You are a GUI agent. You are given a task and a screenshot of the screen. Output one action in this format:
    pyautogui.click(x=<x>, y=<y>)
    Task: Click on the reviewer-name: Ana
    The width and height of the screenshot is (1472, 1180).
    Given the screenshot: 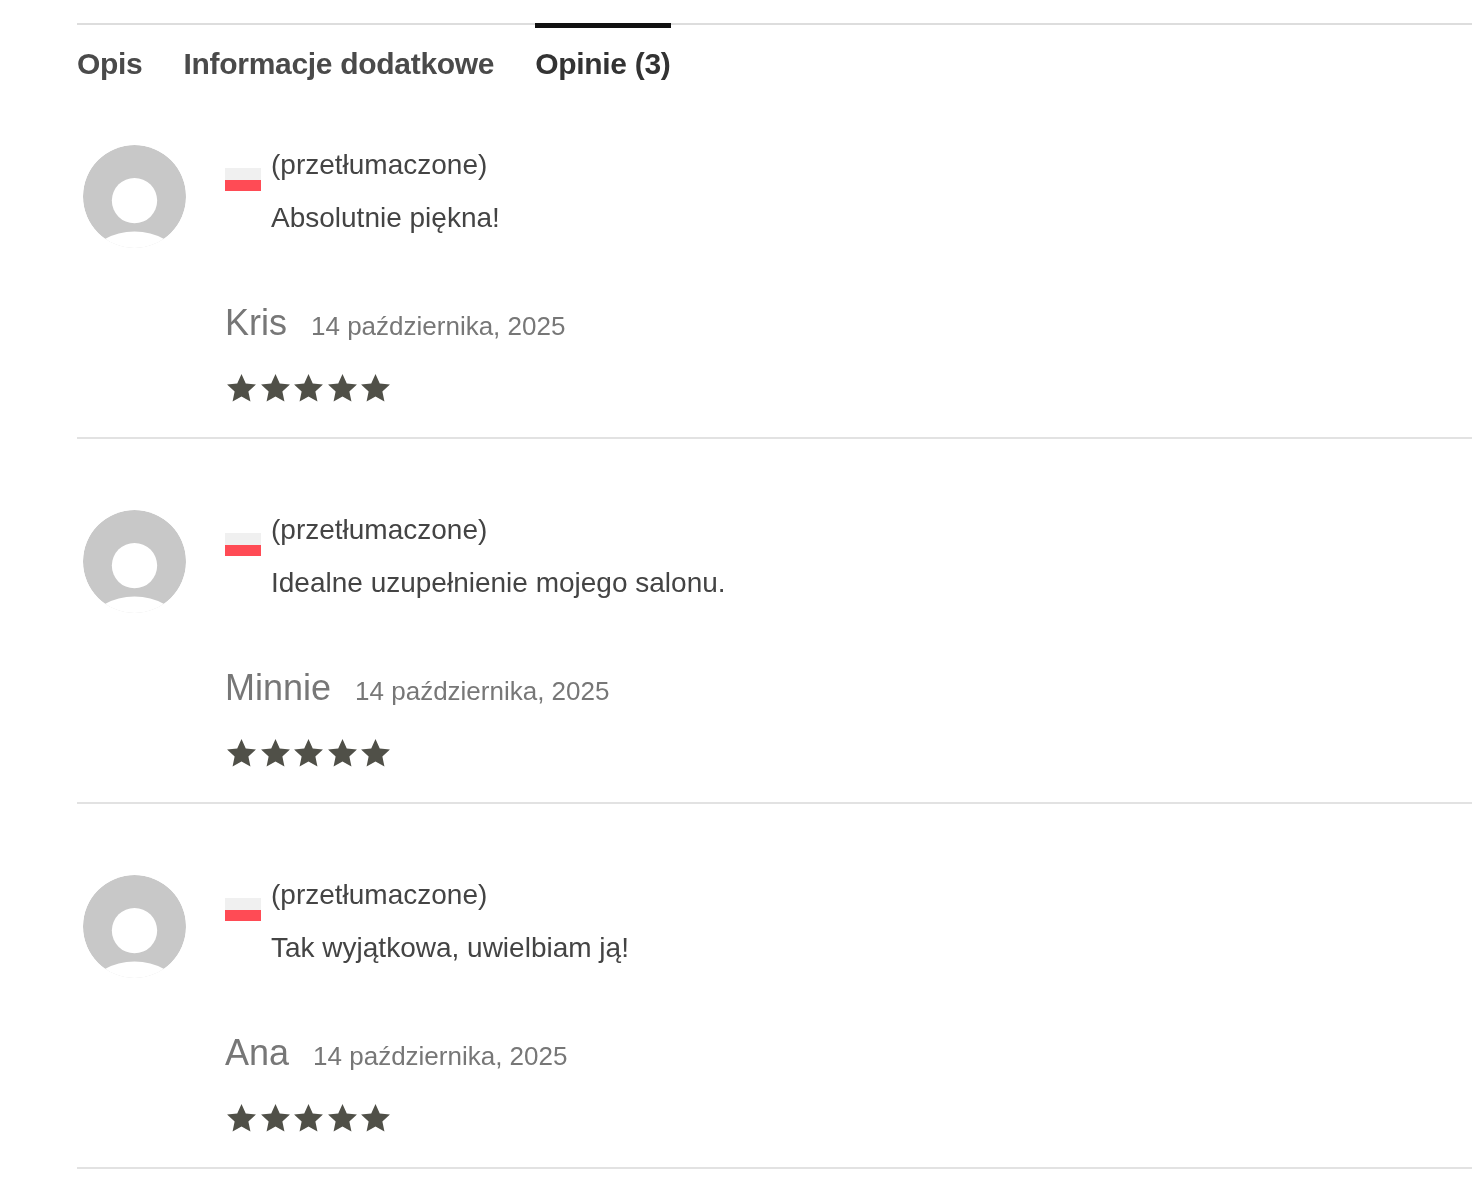 What is the action you would take?
    pyautogui.click(x=257, y=1053)
    